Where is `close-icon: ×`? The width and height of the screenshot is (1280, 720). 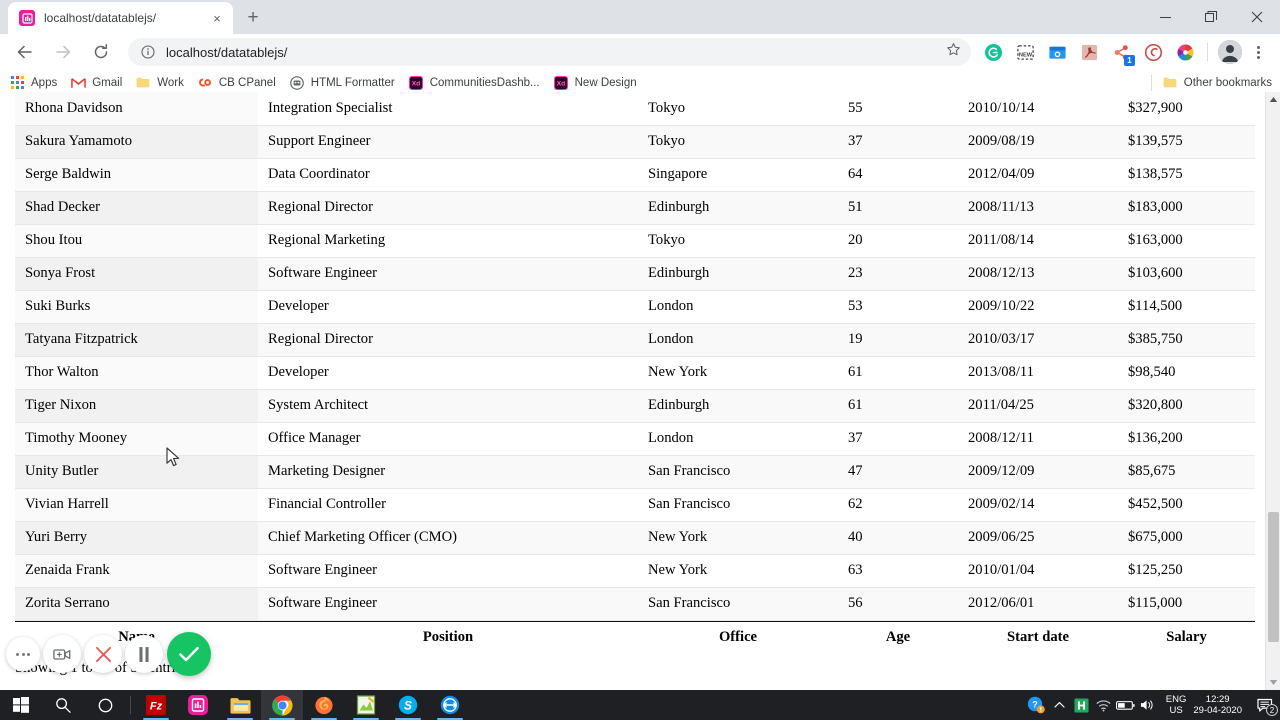
close-icon: × is located at coordinates (217, 18).